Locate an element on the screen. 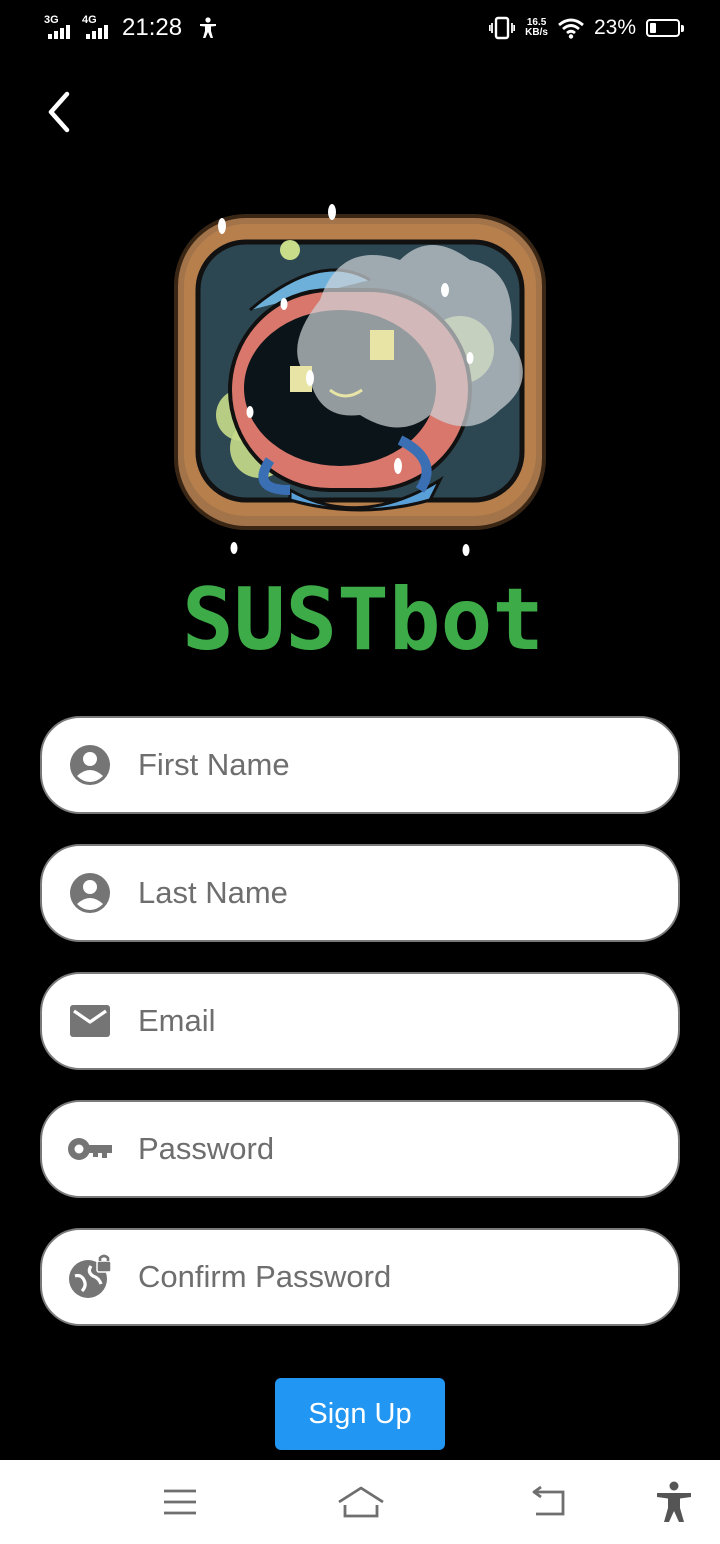  password-field is located at coordinates (360, 1149).